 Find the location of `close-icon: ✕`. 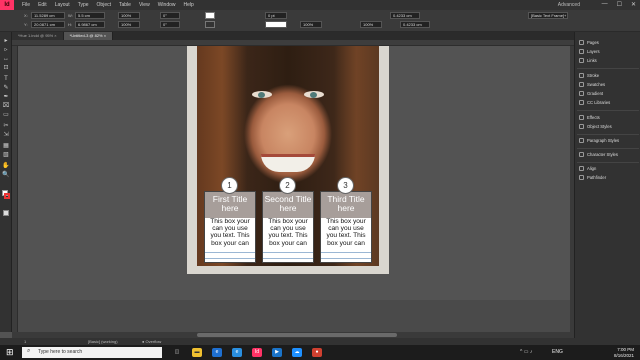

close-icon: ✕ is located at coordinates (633, 4).